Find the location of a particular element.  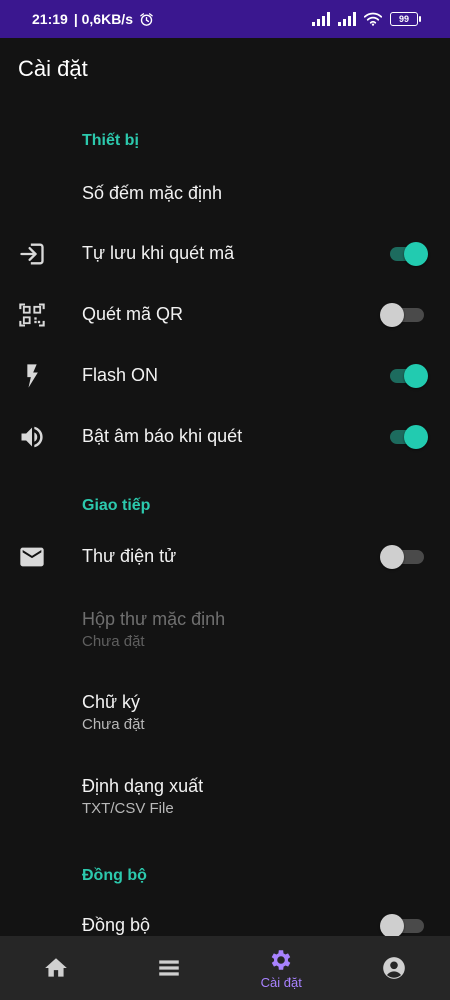

sync-switch-thumb is located at coordinates (392, 926).